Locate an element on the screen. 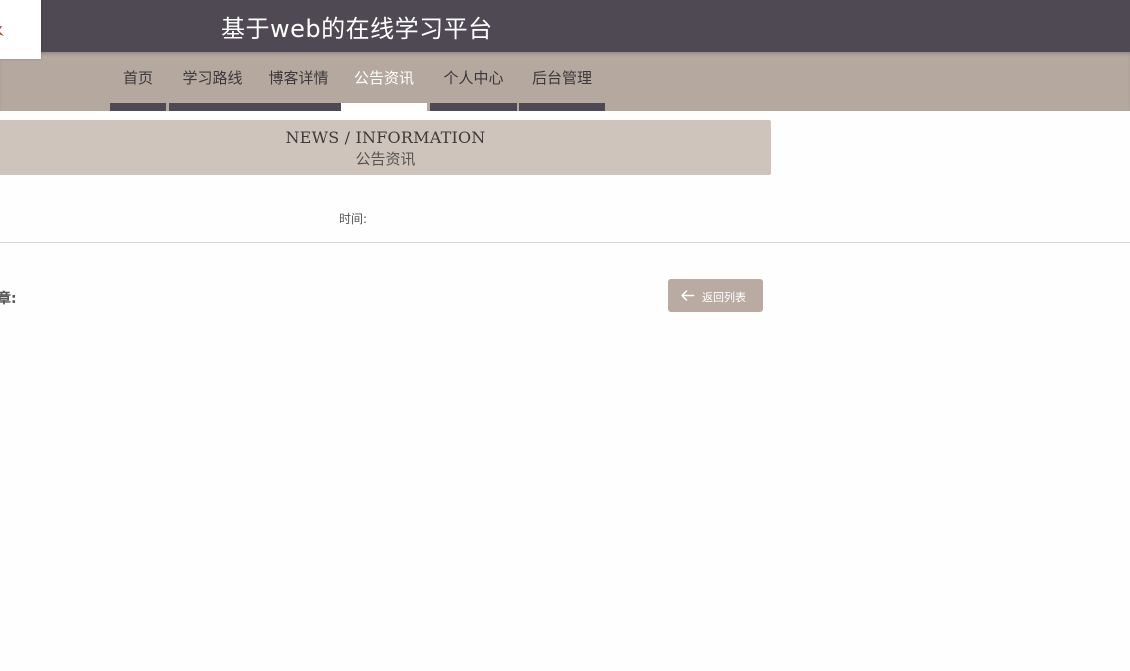  logo-icon is located at coordinates (2, 31).